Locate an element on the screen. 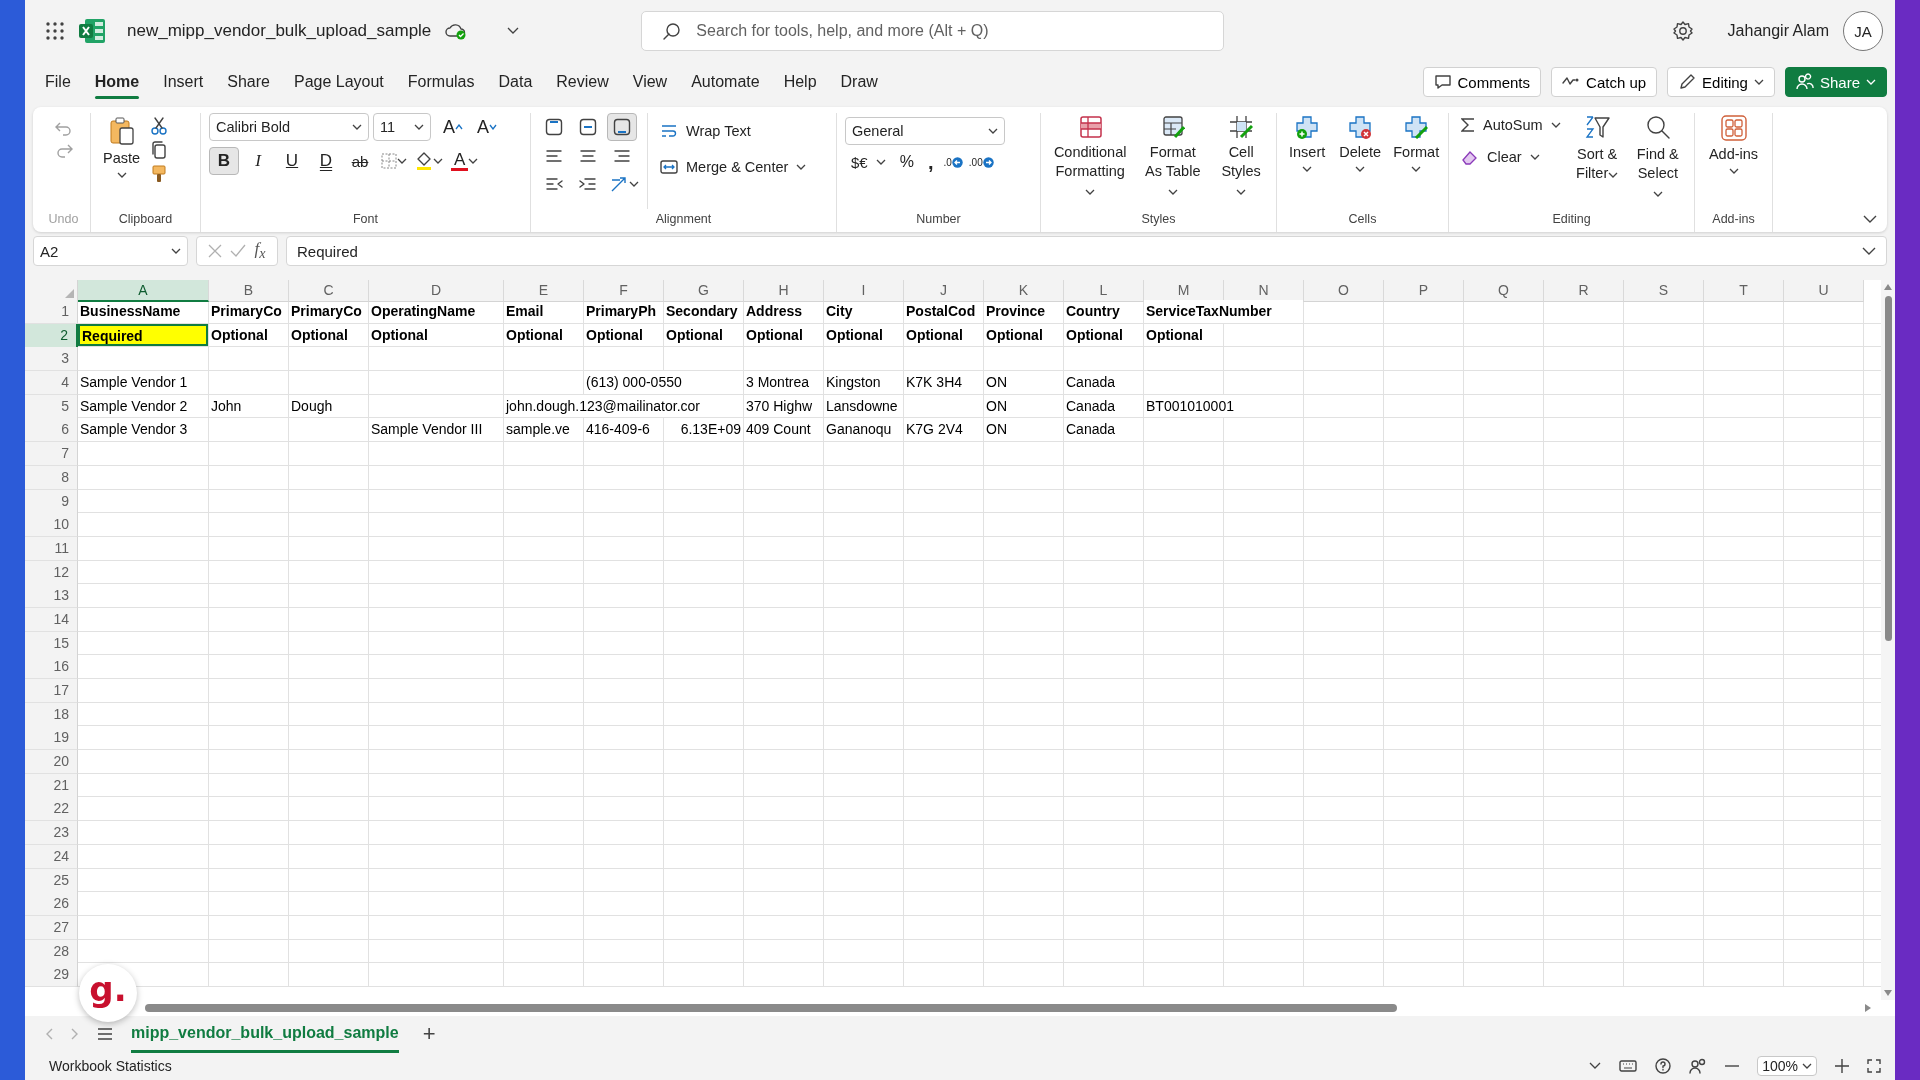 The height and width of the screenshot is (1080, 1920). app-launcher-icon is located at coordinates (55, 31).